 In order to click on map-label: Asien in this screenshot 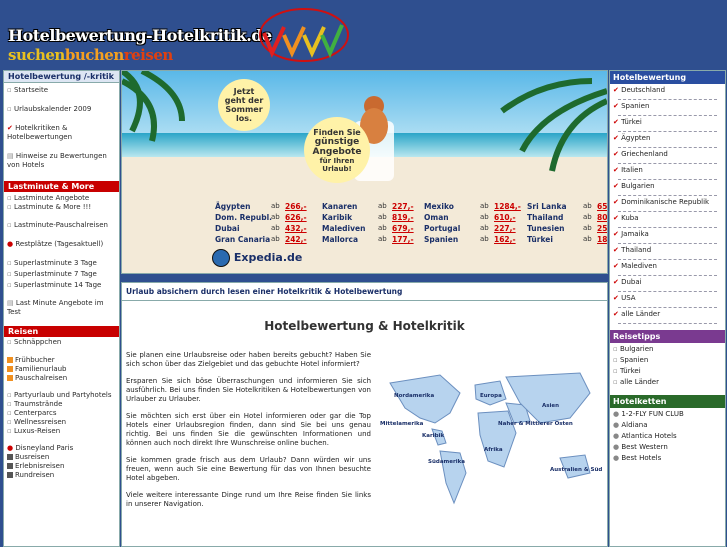, I will do `click(550, 406)`.